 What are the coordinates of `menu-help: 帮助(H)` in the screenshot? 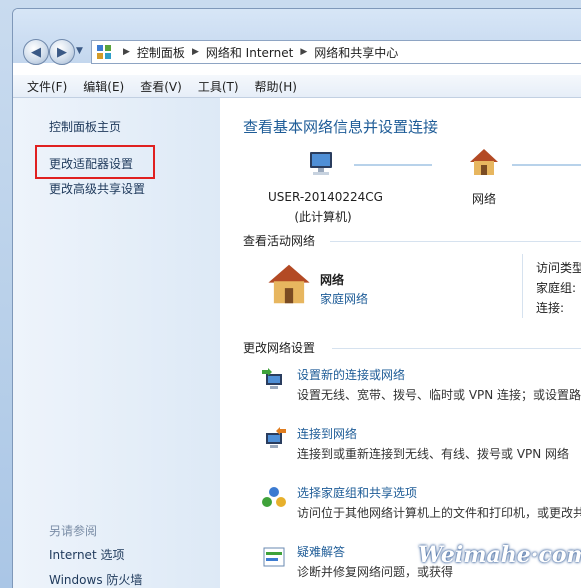 It's located at (276, 86).